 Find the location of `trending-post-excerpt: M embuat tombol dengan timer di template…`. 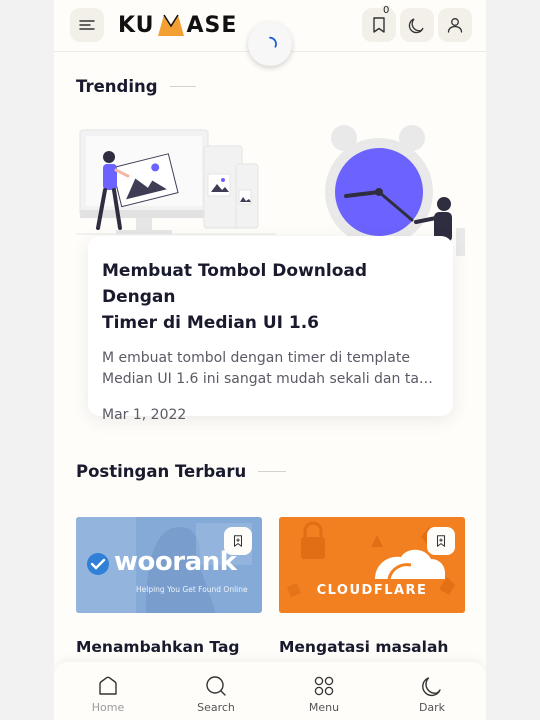

trending-post-excerpt: M embuat tombol dengan timer di template… is located at coordinates (270, 369).